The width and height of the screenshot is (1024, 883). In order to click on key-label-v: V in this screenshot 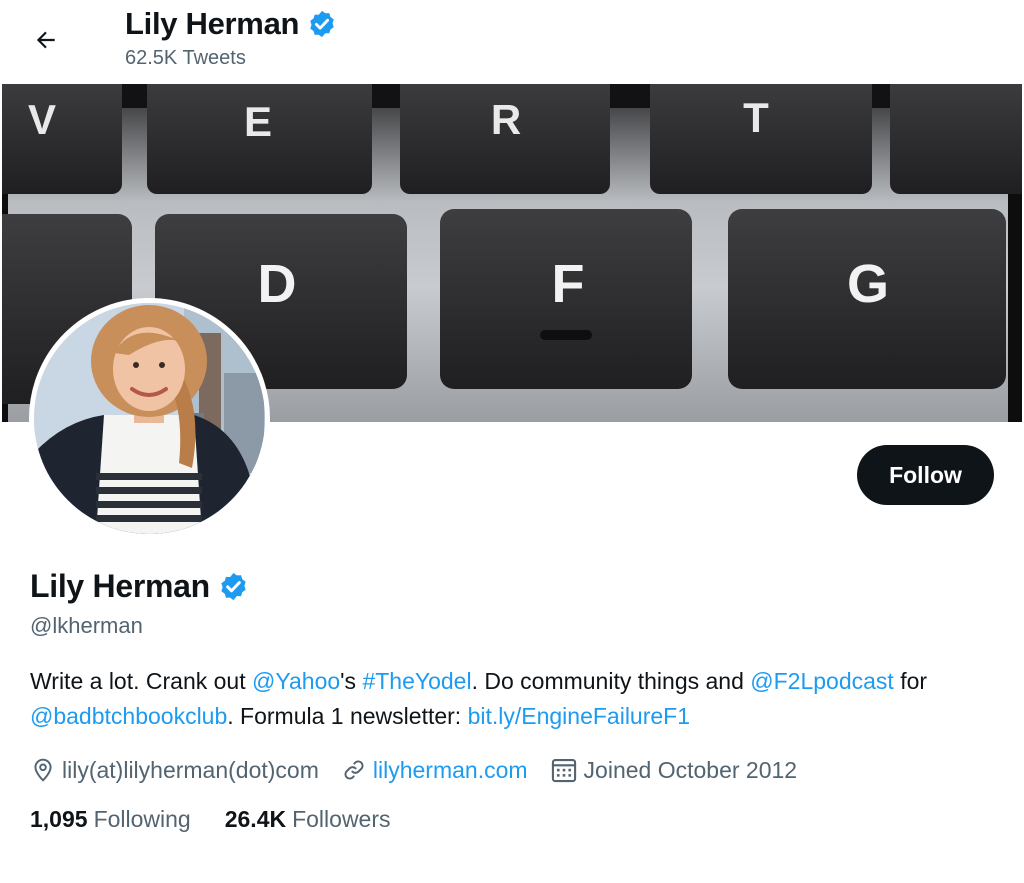, I will do `click(42, 119)`.